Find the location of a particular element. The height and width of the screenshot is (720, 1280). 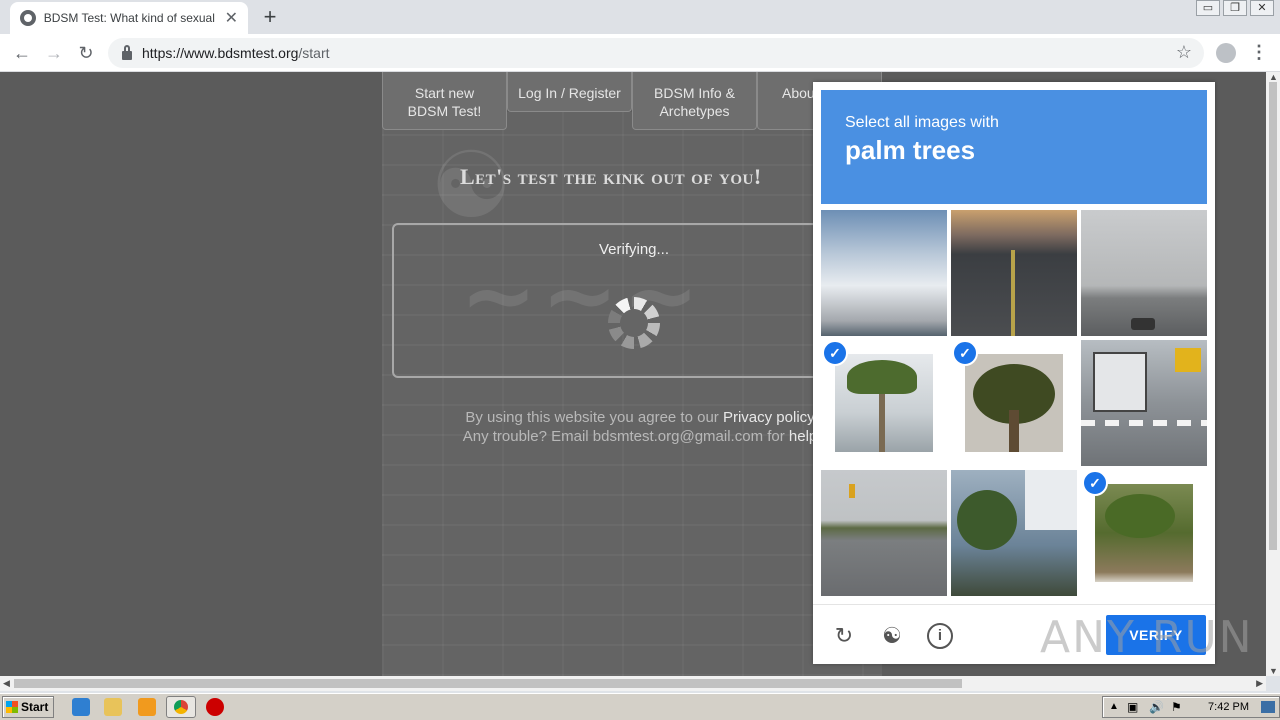

captcha-tile-road-traffic-light is located at coordinates (884, 533).